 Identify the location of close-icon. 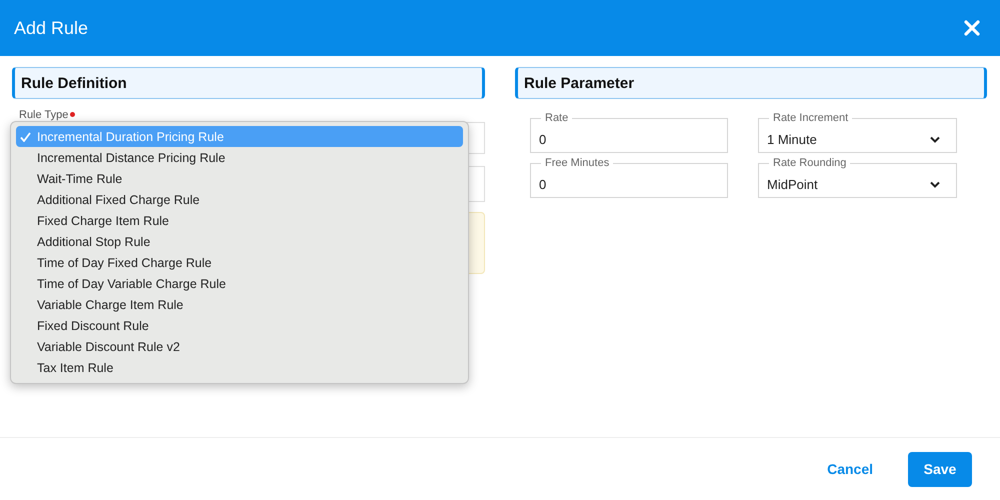
(972, 28).